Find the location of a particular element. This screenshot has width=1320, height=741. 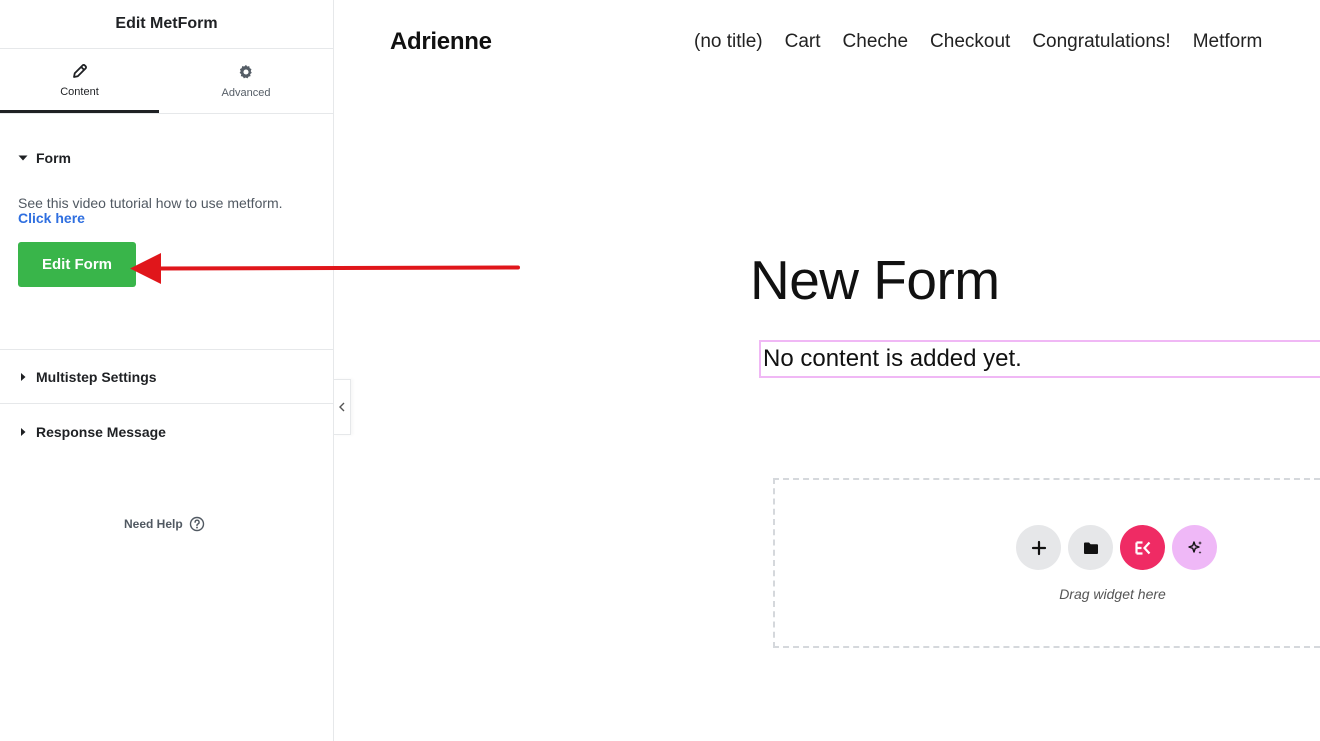

form-section-toggle: Form is located at coordinates (44, 158).